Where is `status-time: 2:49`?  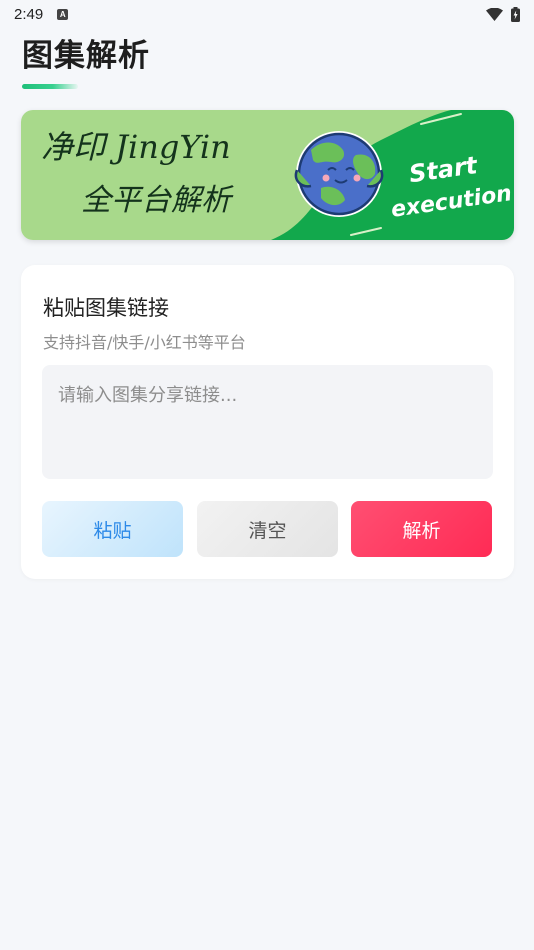 status-time: 2:49 is located at coordinates (29, 14).